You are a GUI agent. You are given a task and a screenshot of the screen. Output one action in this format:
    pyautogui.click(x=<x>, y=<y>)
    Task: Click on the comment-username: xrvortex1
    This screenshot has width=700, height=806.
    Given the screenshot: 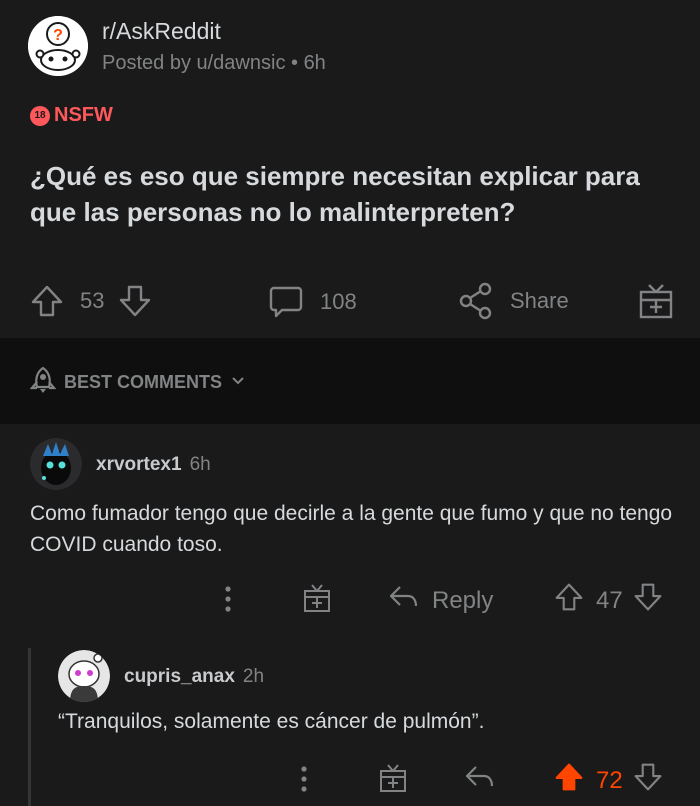 What is the action you would take?
    pyautogui.click(x=139, y=464)
    